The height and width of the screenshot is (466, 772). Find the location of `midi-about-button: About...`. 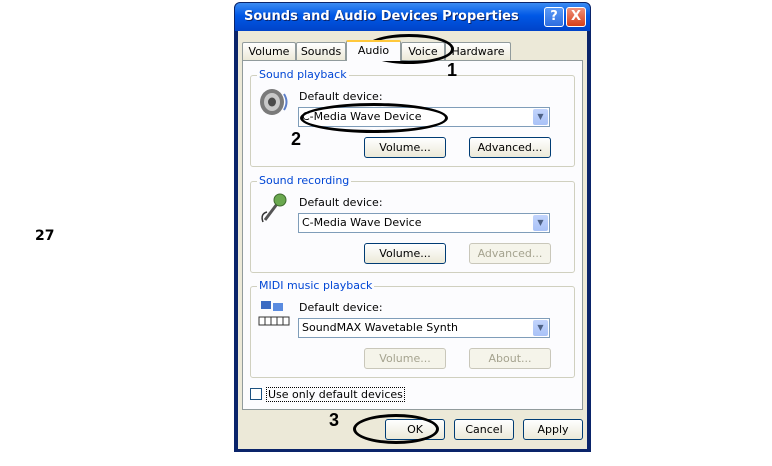

midi-about-button: About... is located at coordinates (510, 358).